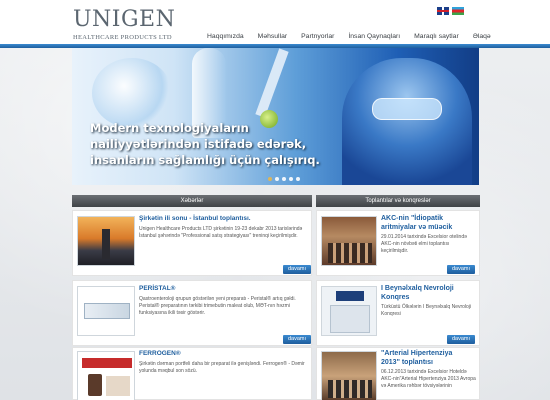 This screenshot has width=550, height=400. Describe the element at coordinates (450, 11) in the screenshot. I see `language-switcher` at that location.